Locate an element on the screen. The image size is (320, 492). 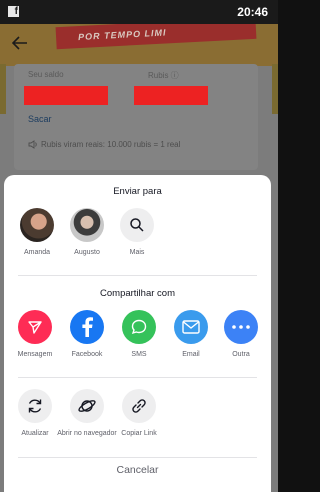
link-icon is located at coordinates (139, 406).